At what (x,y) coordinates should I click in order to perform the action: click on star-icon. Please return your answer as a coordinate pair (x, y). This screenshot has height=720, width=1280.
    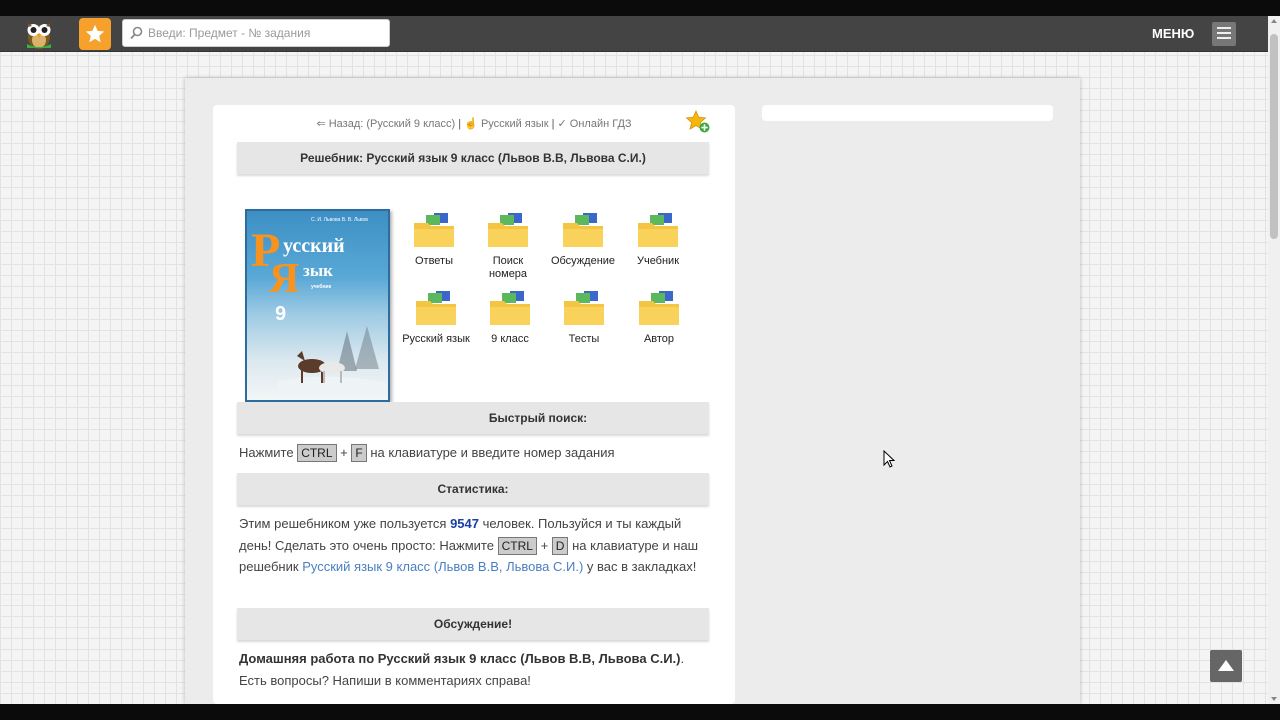
    Looking at the image, I should click on (95, 33).